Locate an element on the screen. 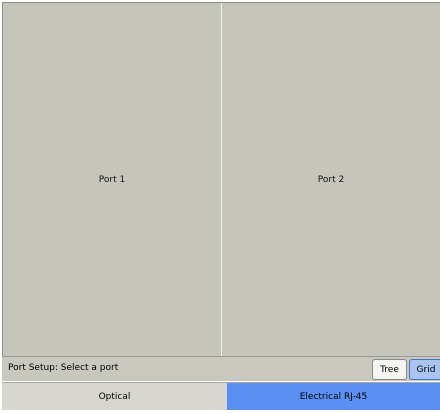 The width and height of the screenshot is (440, 413). tab-label: Electrical RJ-45 is located at coordinates (333, 396).